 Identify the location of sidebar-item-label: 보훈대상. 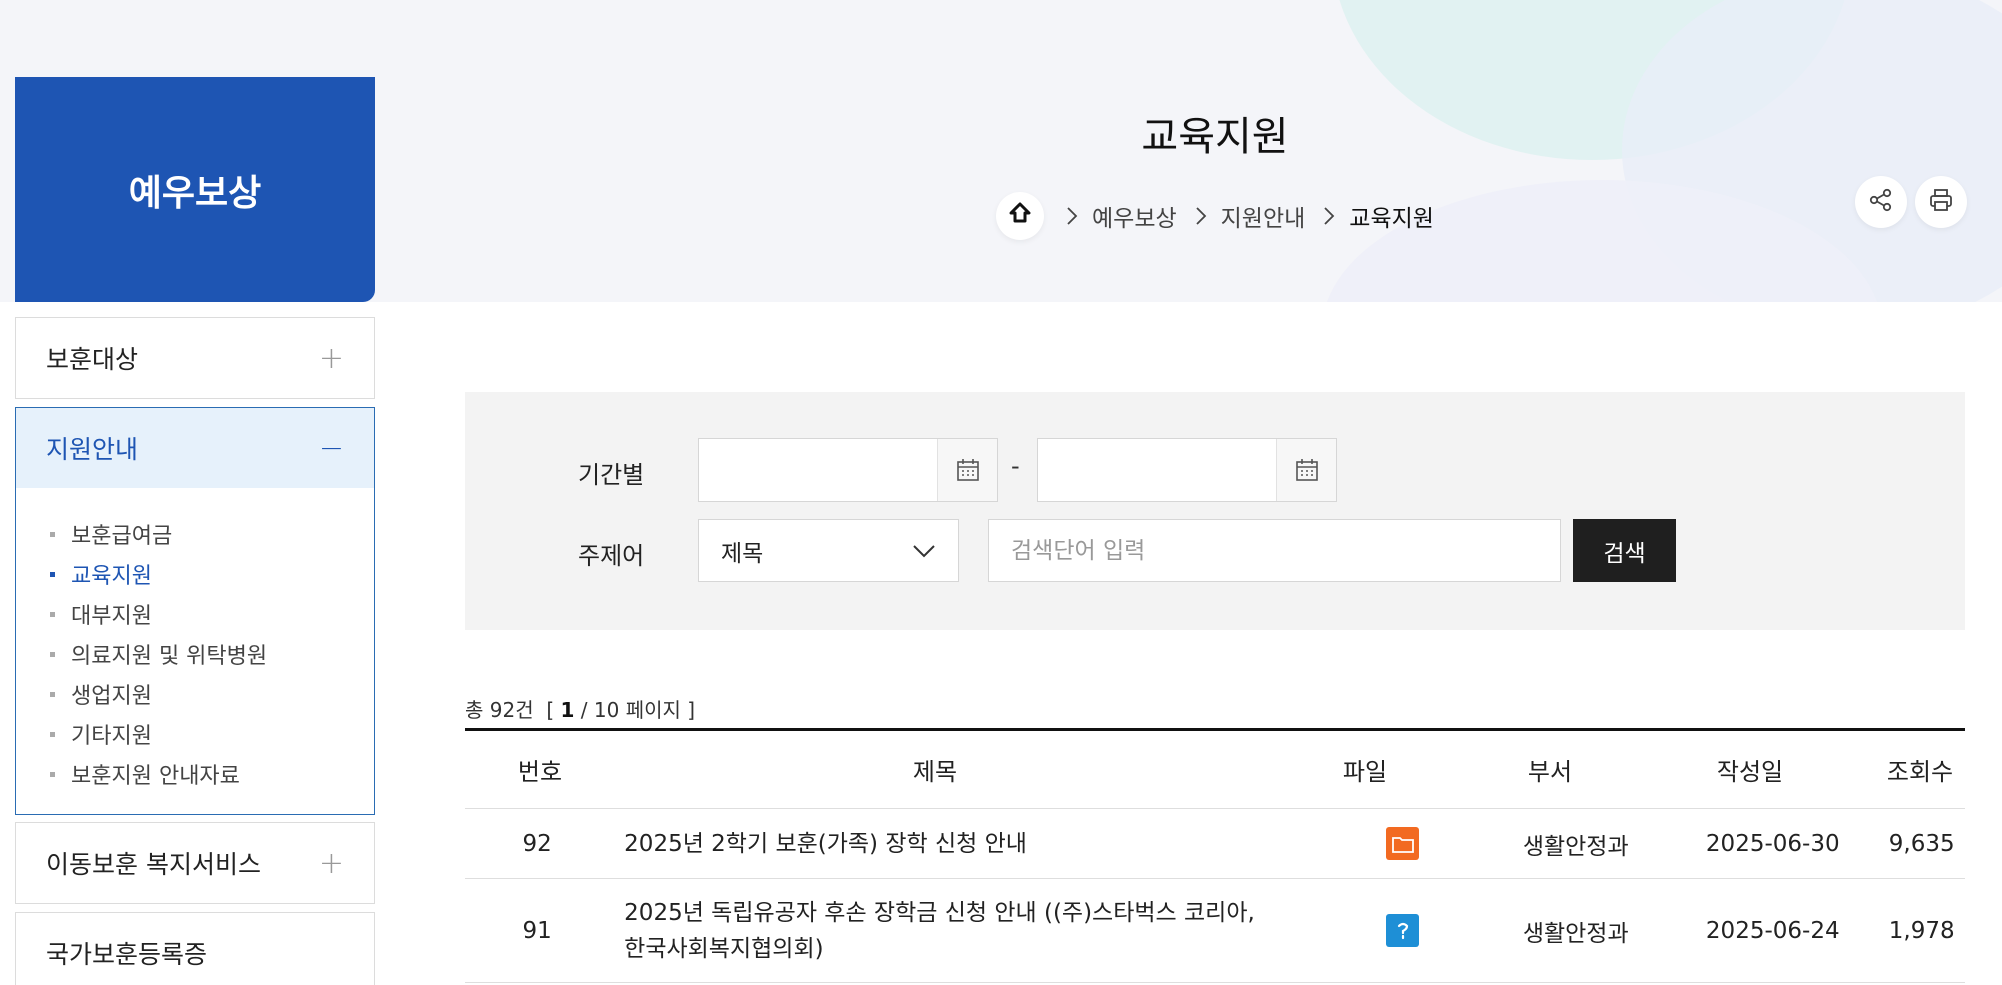
(92, 359).